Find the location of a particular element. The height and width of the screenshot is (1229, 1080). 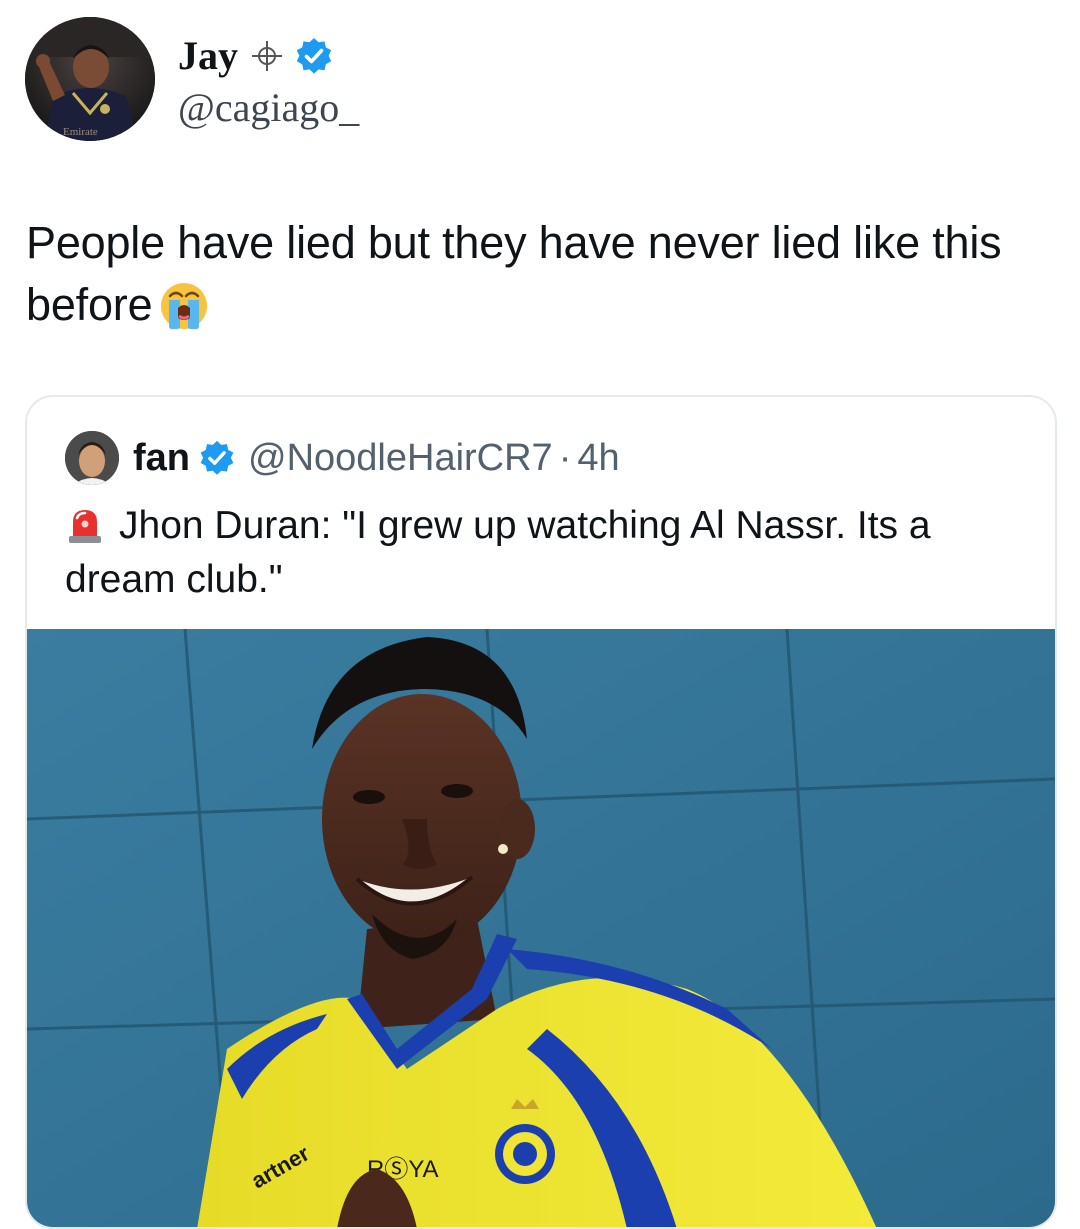

author-handle: @cagiago_ is located at coordinates (268, 108).